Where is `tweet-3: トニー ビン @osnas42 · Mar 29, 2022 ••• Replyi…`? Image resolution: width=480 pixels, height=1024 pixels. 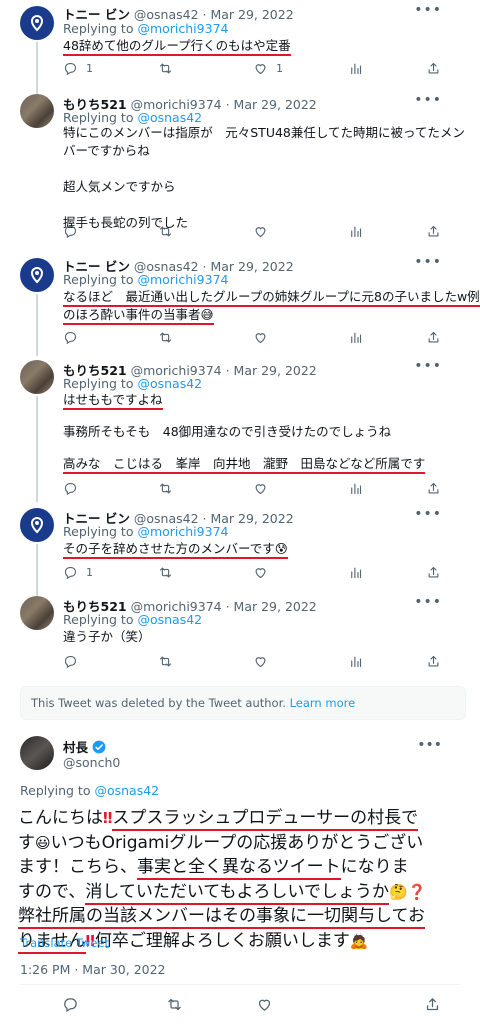 tweet-3: トニー ビン @osnas42 · Mar 29, 2022 ••• Replyi… is located at coordinates (240, 303).